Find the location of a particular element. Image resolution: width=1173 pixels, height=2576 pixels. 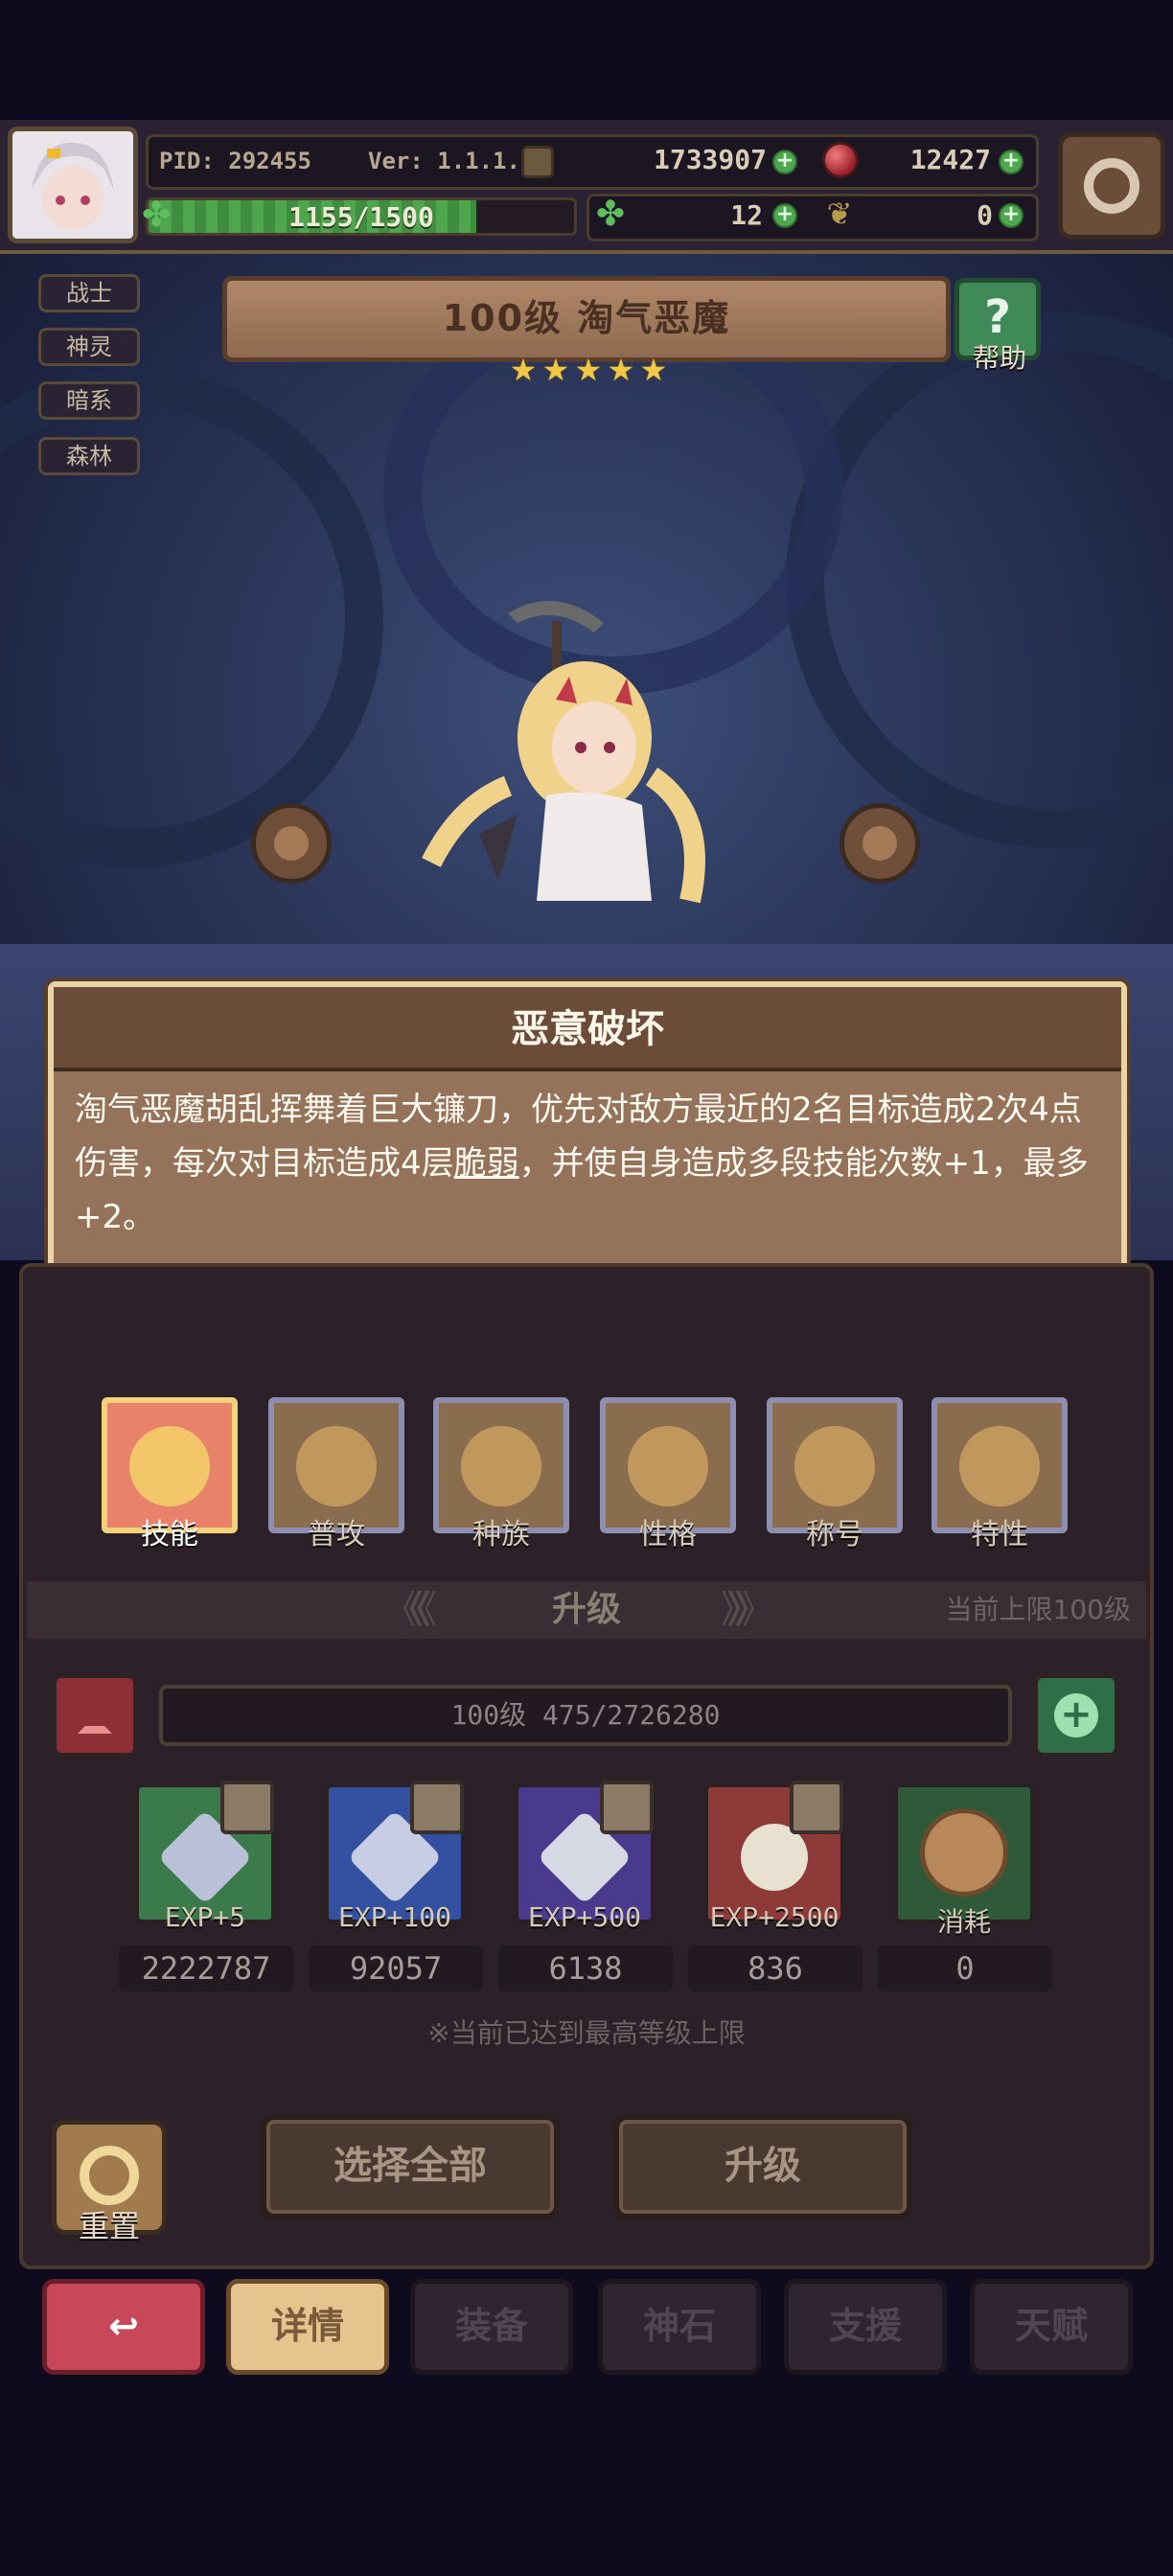

tab-personality-label: 性格 is located at coordinates (668, 1535).